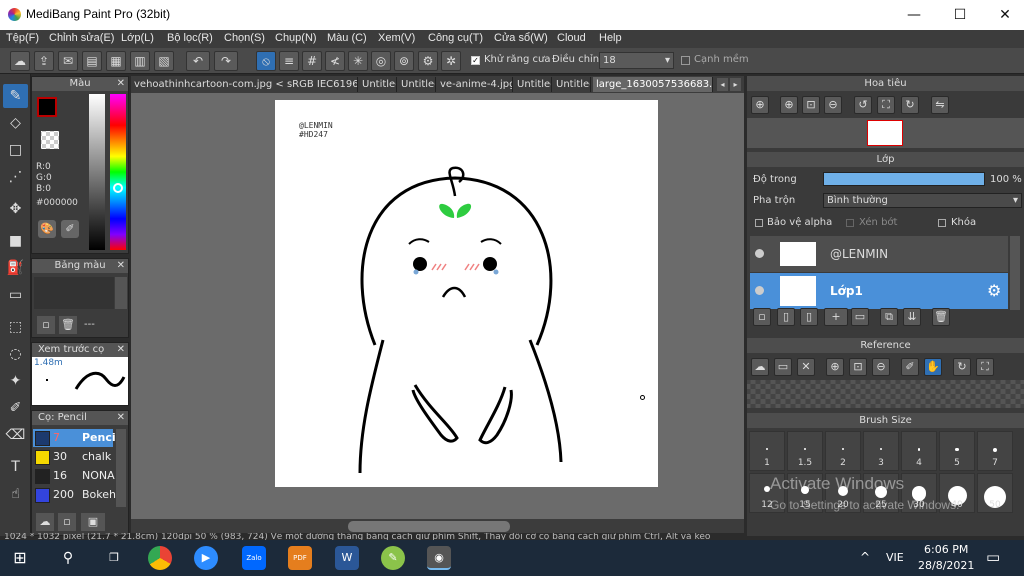 The height and width of the screenshot is (576, 1024). I want to click on menu-layer: Lớp(L), so click(137, 38).